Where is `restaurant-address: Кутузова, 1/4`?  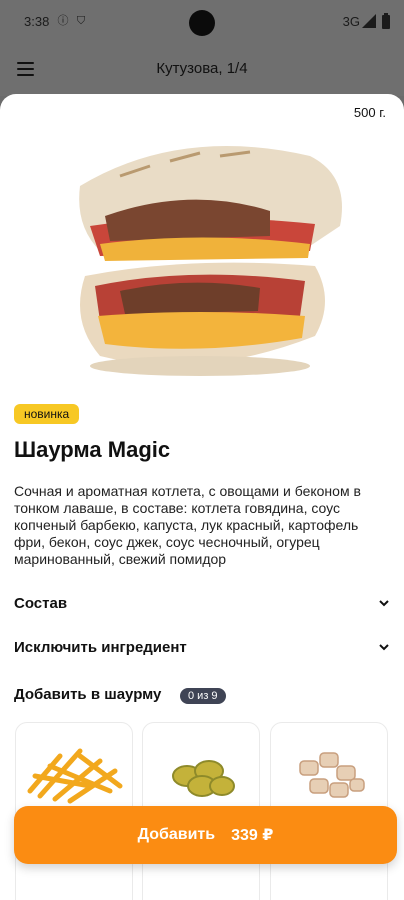 restaurant-address: Кутузова, 1/4 is located at coordinates (202, 68).